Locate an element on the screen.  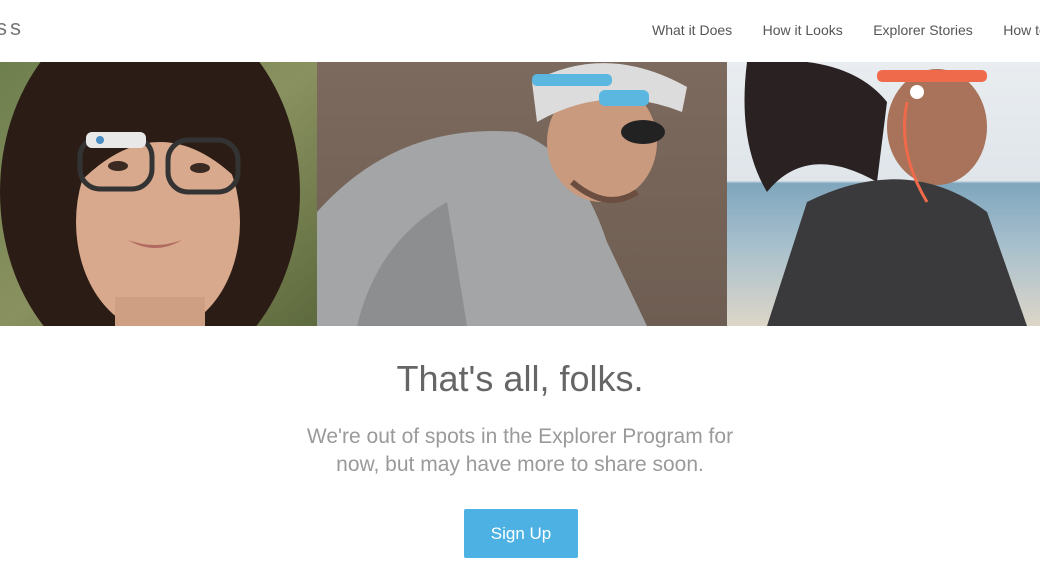
page-title: That's all, folks. is located at coordinates (520, 378).